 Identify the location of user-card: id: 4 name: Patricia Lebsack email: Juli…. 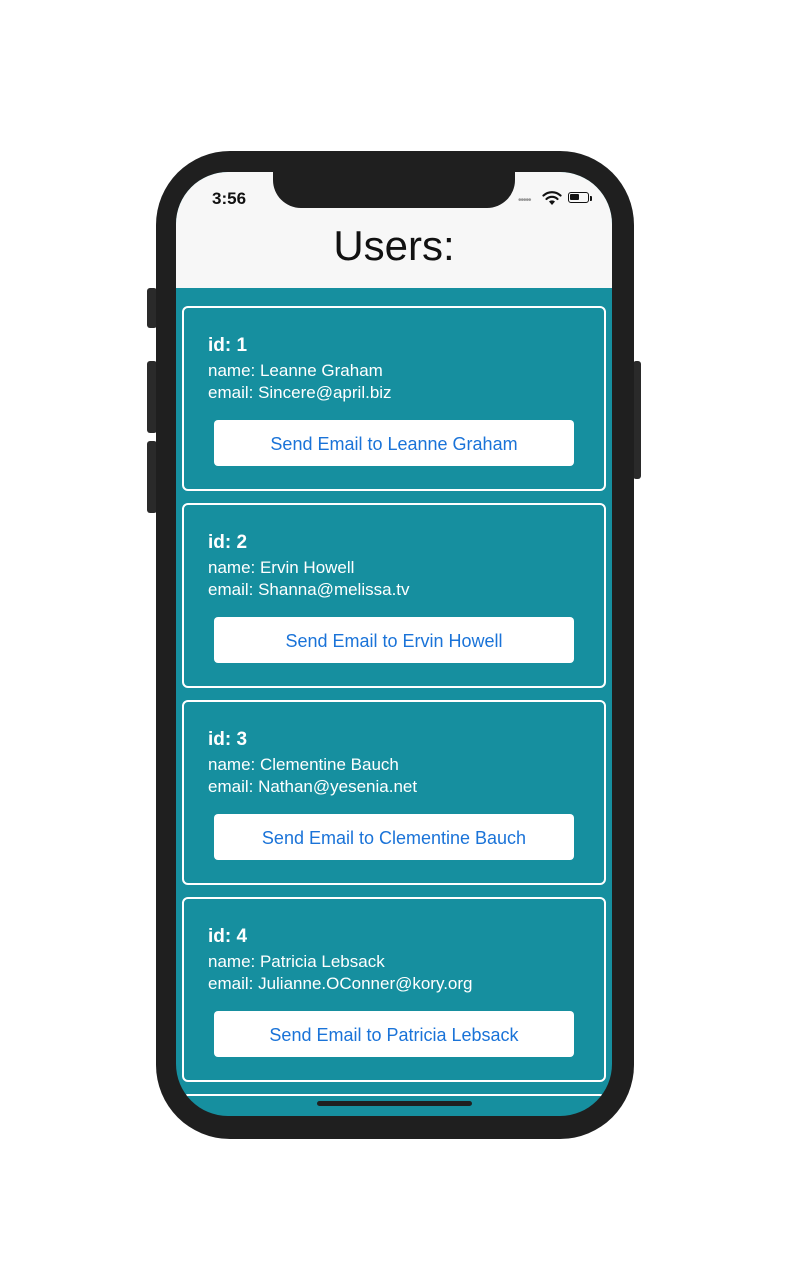
(394, 989).